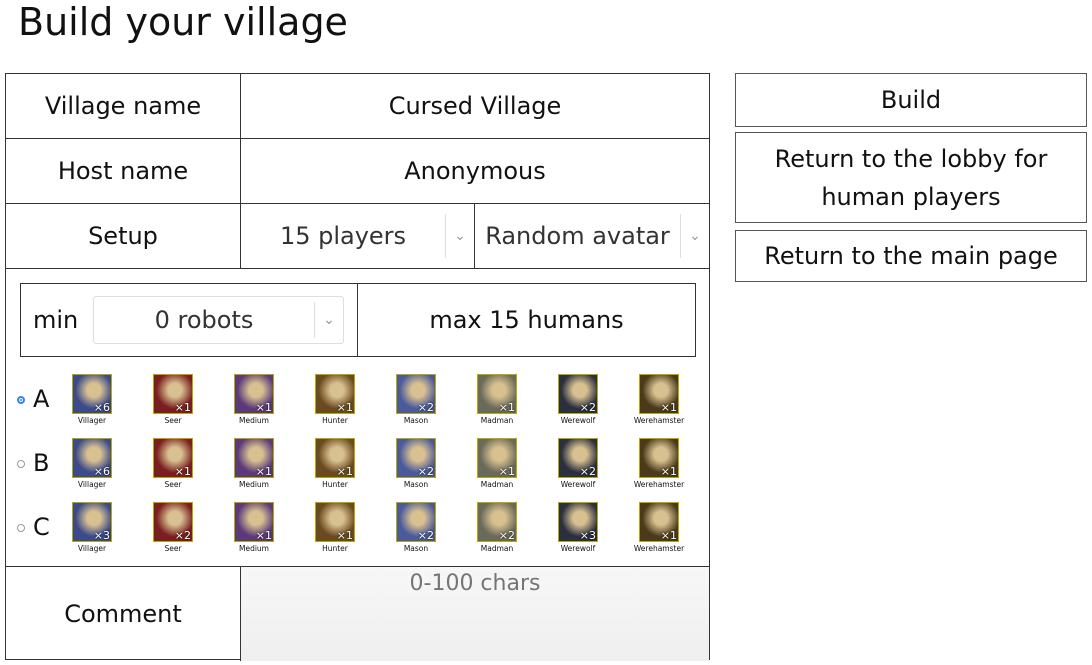 This screenshot has height=665, width=1092. I want to click on comment-label: Comment, so click(123, 614).